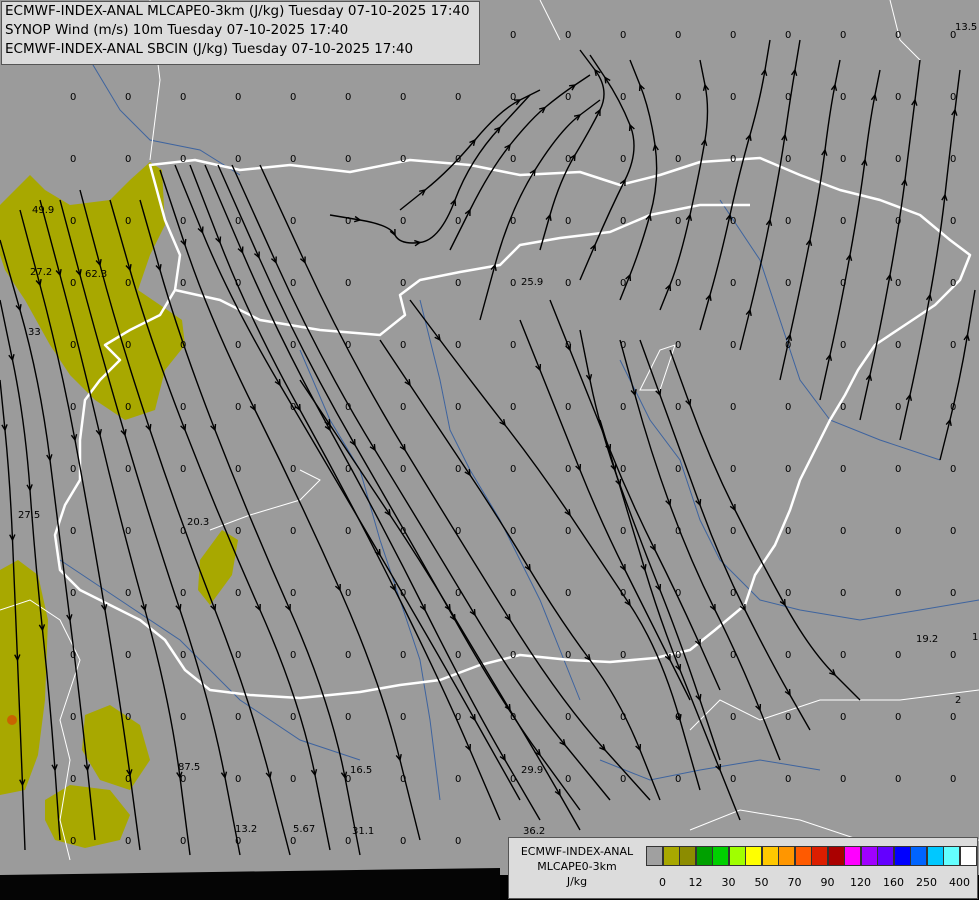 Image resolution: width=979 pixels, height=900 pixels. What do you see at coordinates (959, 882) in the screenshot?
I see `legend-tick-label: 400` at bounding box center [959, 882].